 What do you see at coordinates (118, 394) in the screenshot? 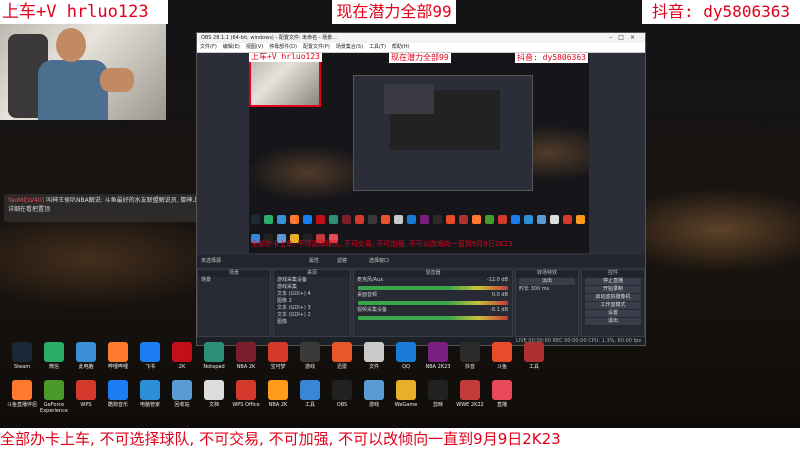
I see `desktop-shortcut: 酷狗音乐` at bounding box center [118, 394].